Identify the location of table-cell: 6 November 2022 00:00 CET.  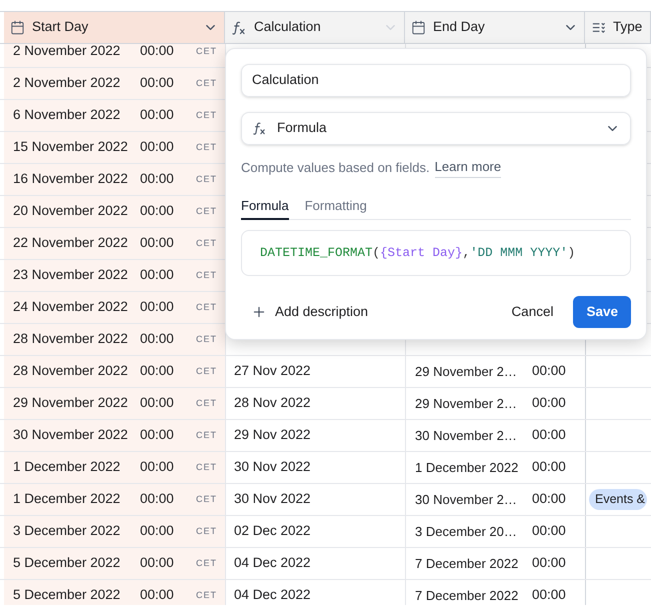
(114, 115).